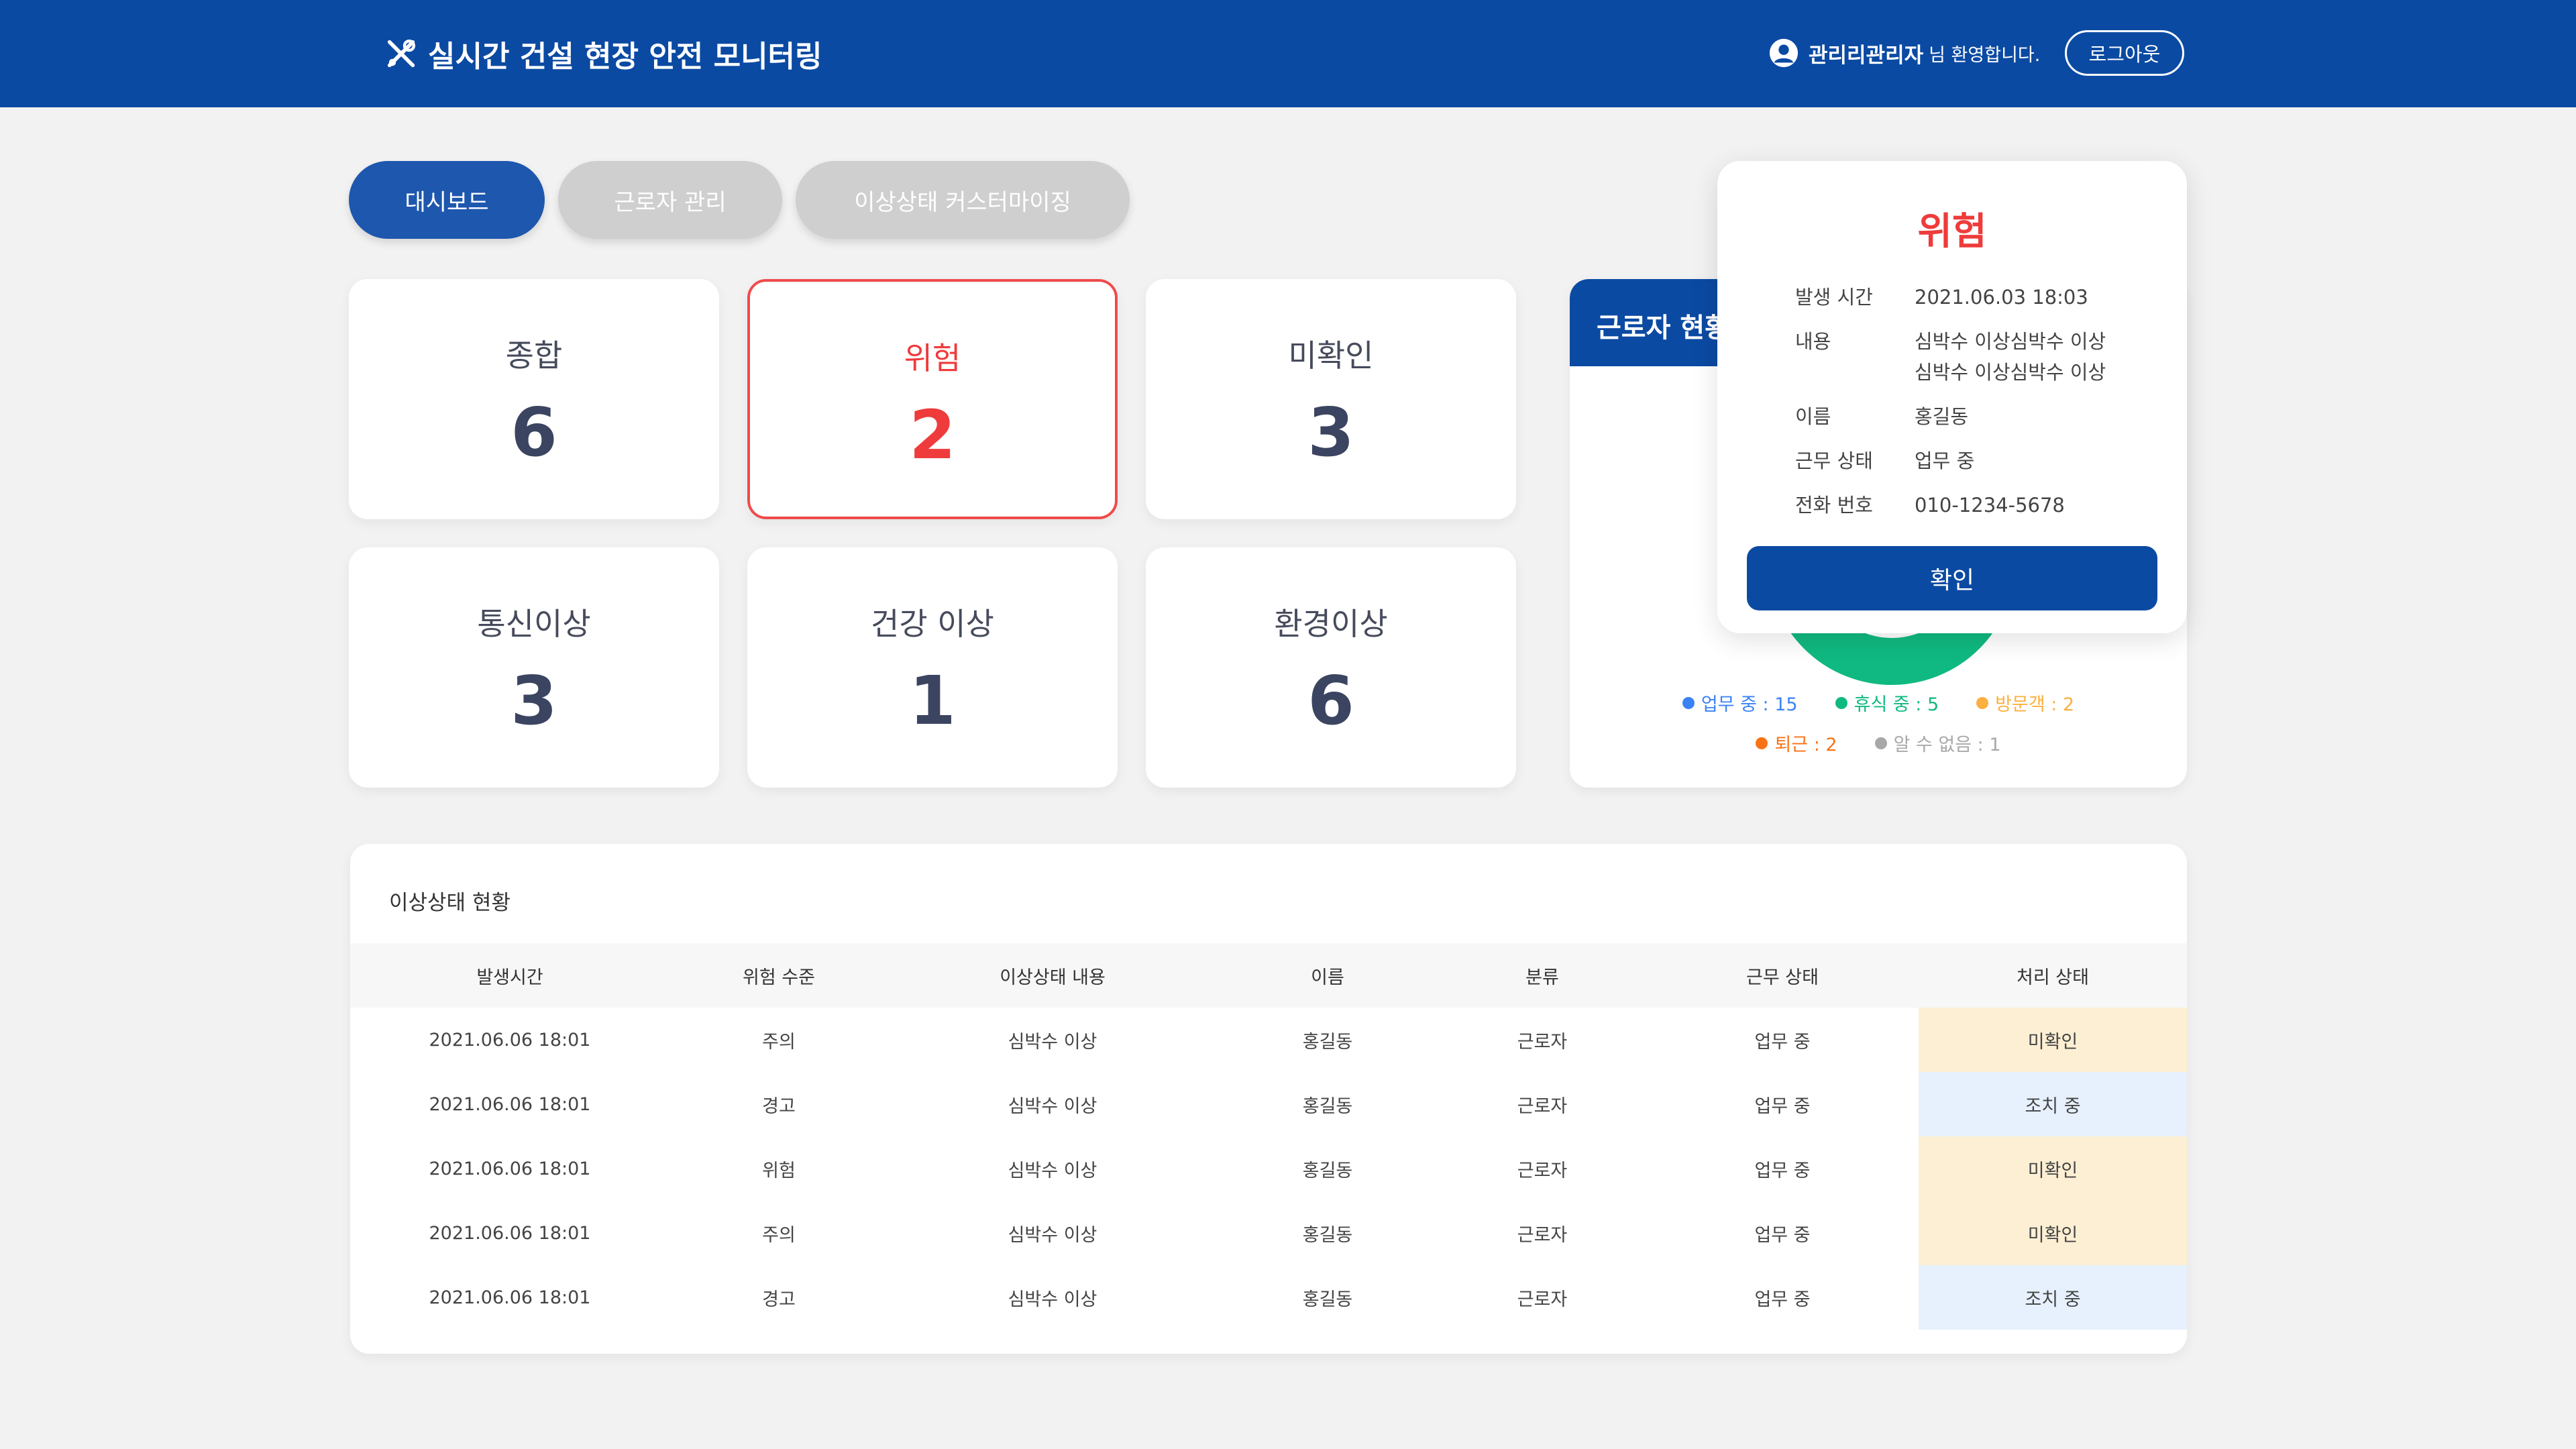  I want to click on stat-label: 환경이상, so click(1331, 624).